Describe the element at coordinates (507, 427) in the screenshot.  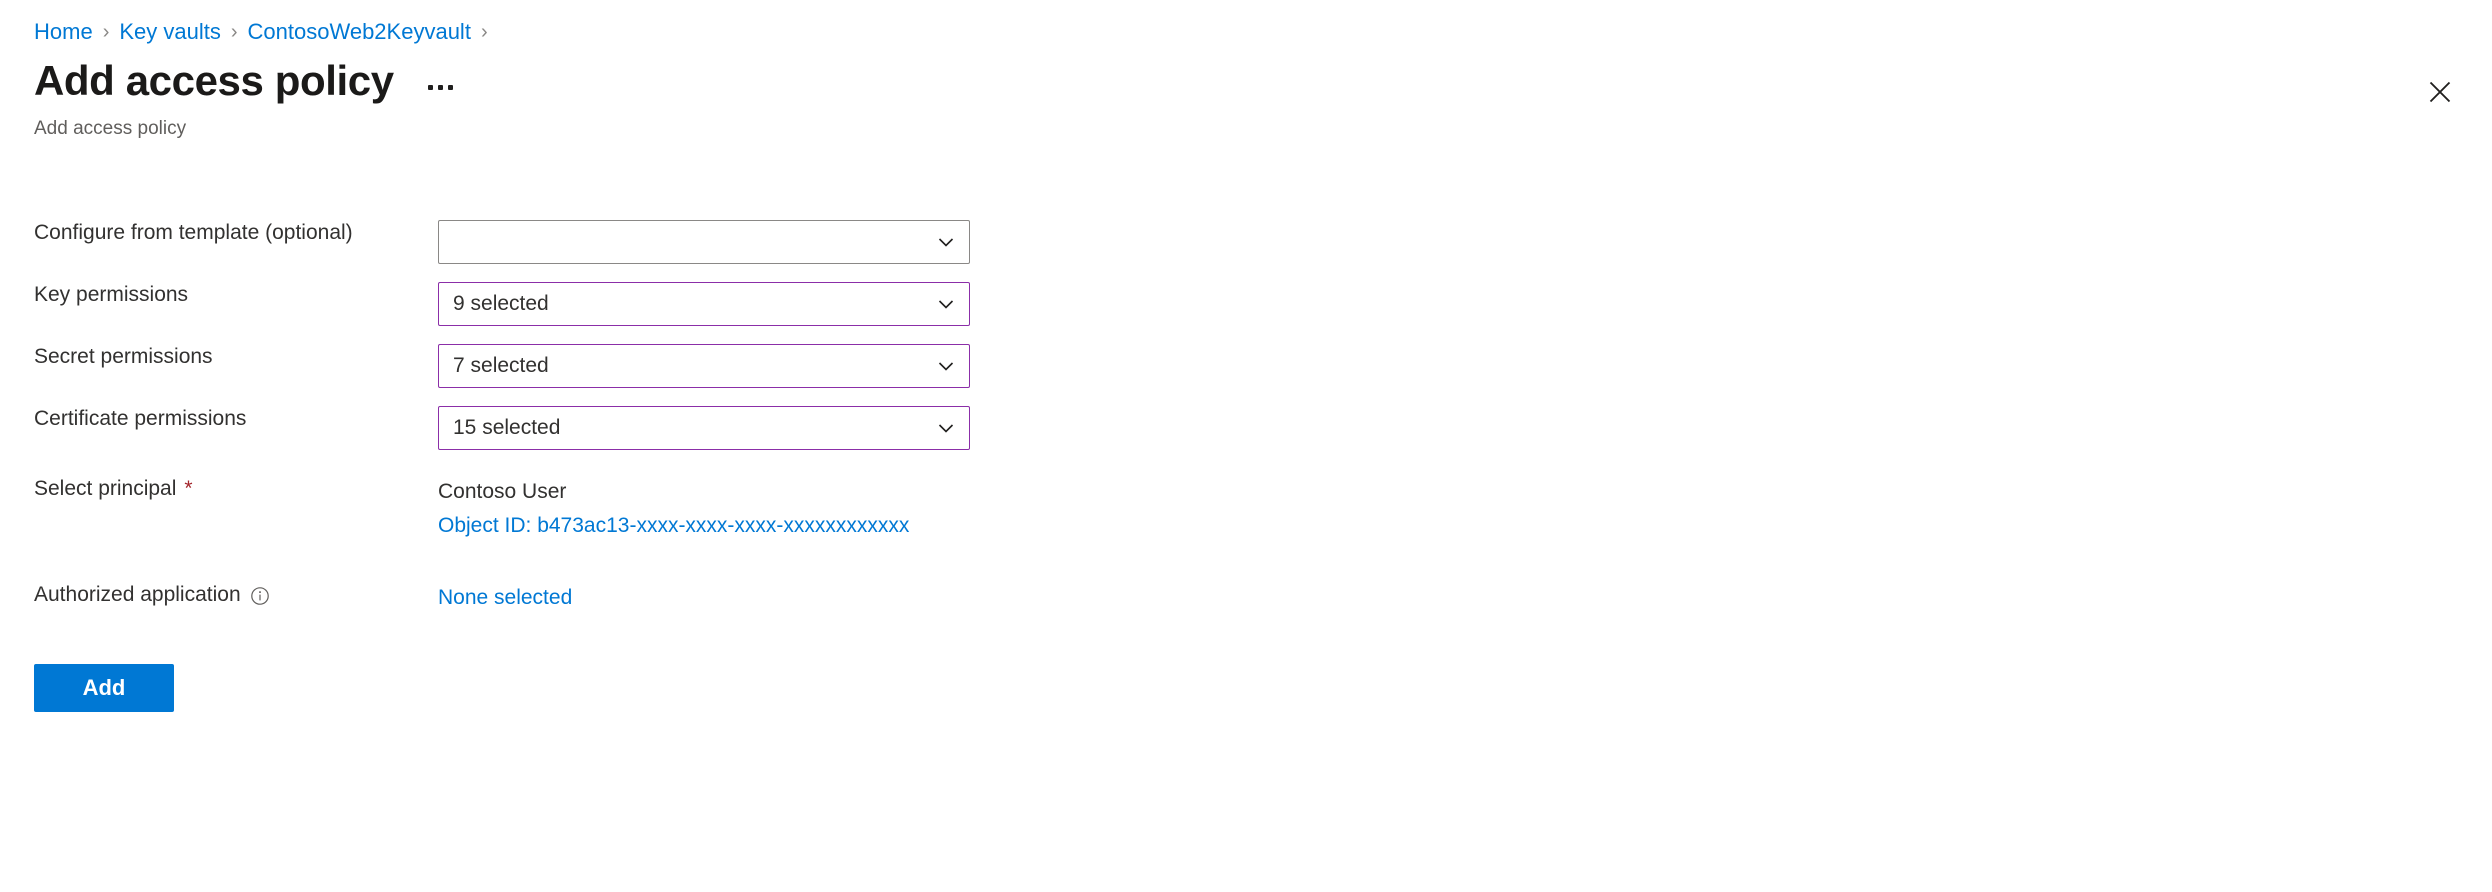
I see `certificate-permissions-value: 15 selected` at that location.